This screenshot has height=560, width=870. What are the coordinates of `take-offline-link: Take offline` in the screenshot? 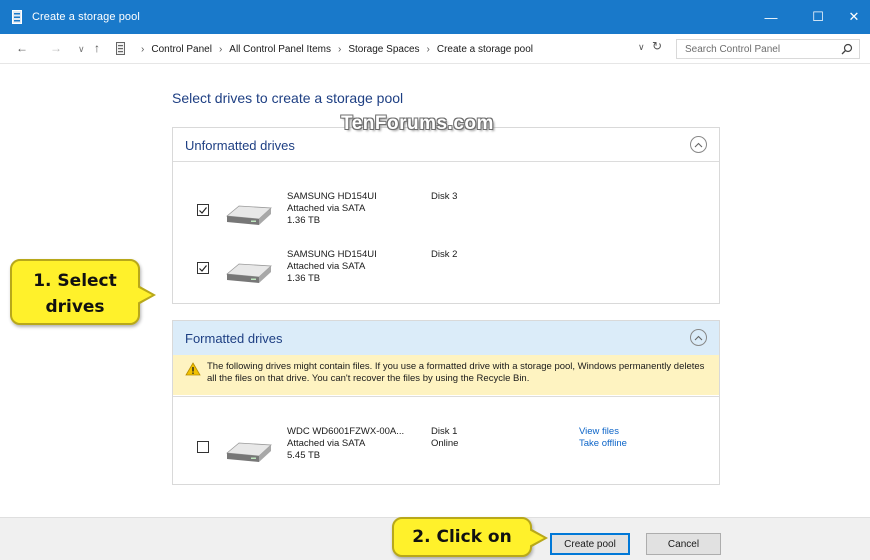 It's located at (603, 444).